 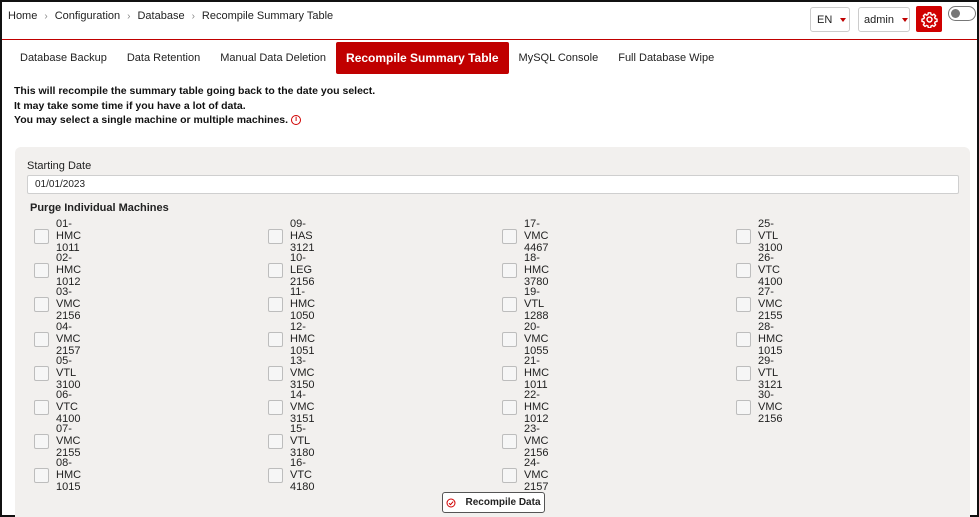 I want to click on machine-checkbox-item: 29-VTL 3121, so click(x=759, y=373).